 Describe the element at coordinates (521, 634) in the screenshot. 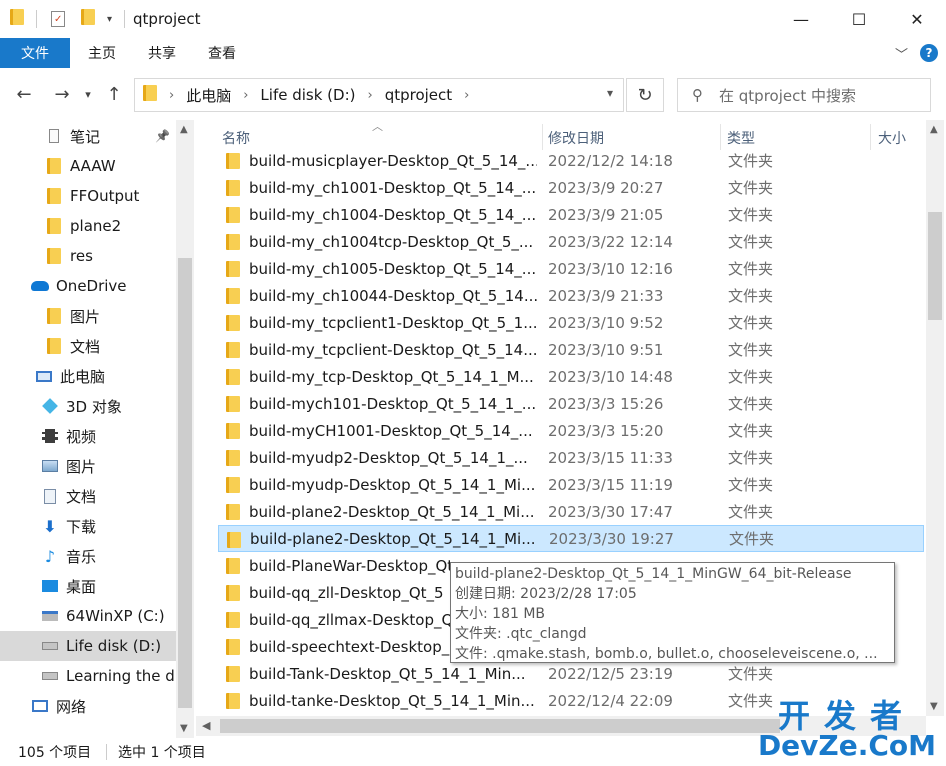

I see `tooltip-folders: 文件夹: .qtc_clangd` at that location.